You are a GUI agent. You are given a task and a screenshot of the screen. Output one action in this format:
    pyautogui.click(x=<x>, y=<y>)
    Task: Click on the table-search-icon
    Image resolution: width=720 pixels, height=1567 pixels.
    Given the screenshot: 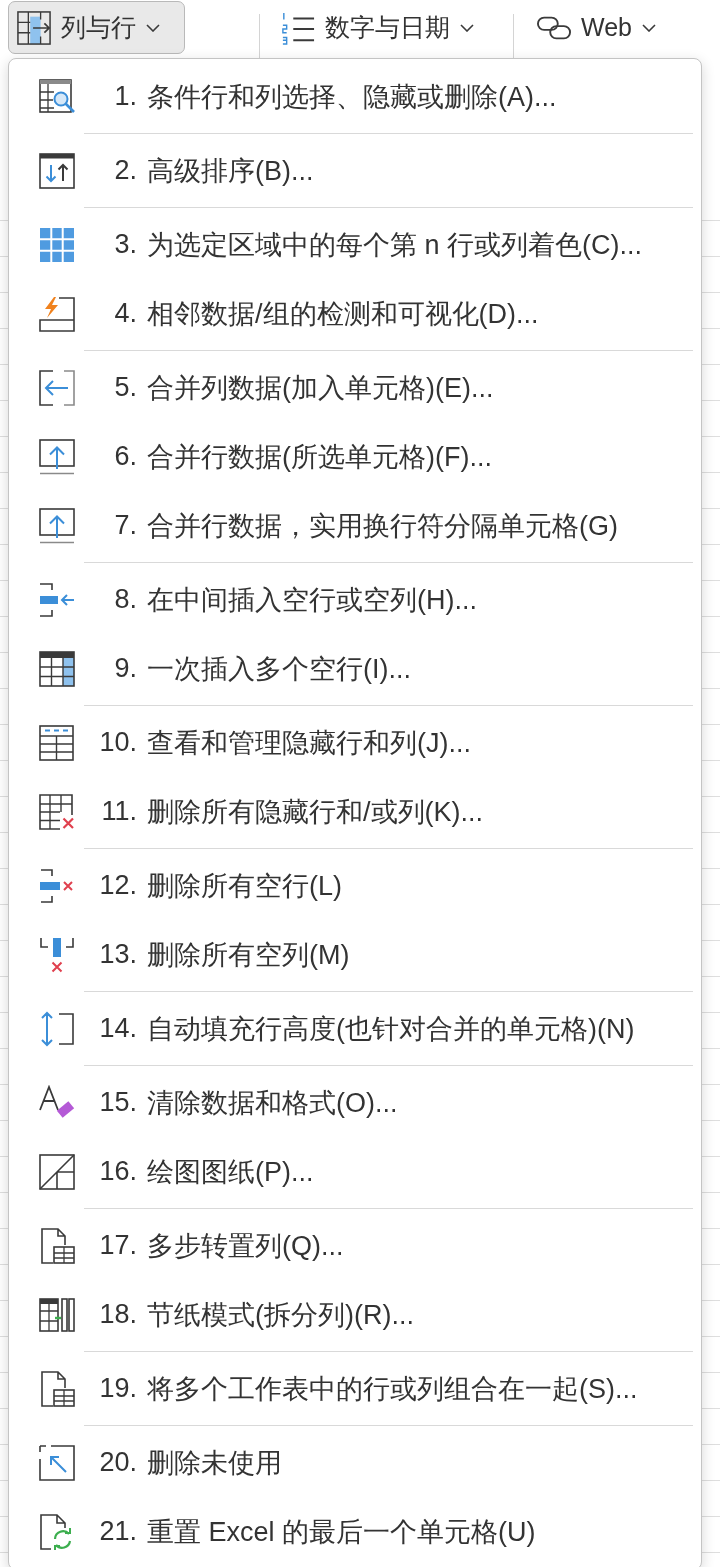 What is the action you would take?
    pyautogui.click(x=57, y=96)
    